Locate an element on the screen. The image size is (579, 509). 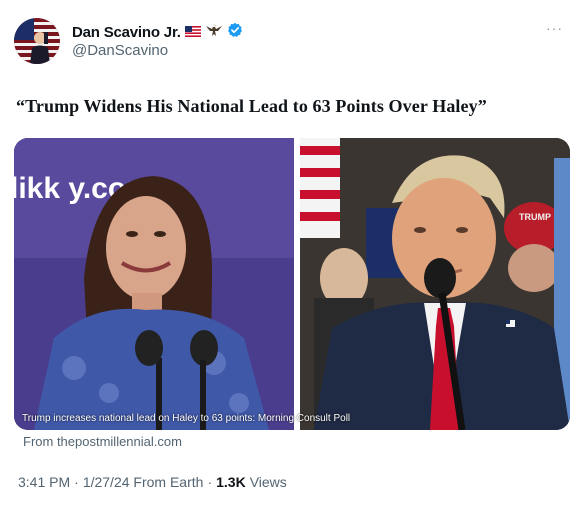
eagle-icon is located at coordinates (214, 32).